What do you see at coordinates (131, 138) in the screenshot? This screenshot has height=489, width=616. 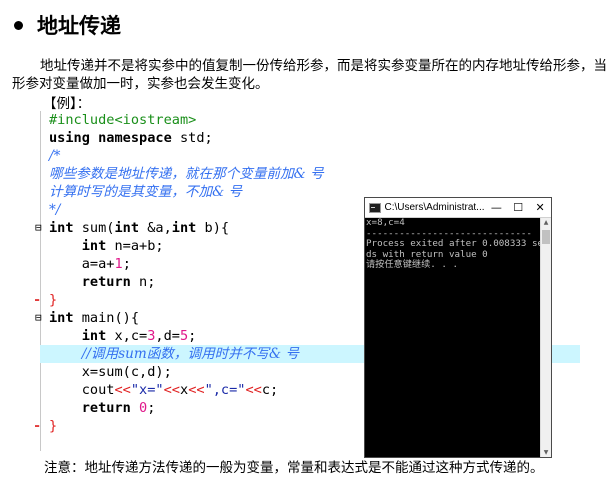 I see `code-line-2: using namespace std;` at bounding box center [131, 138].